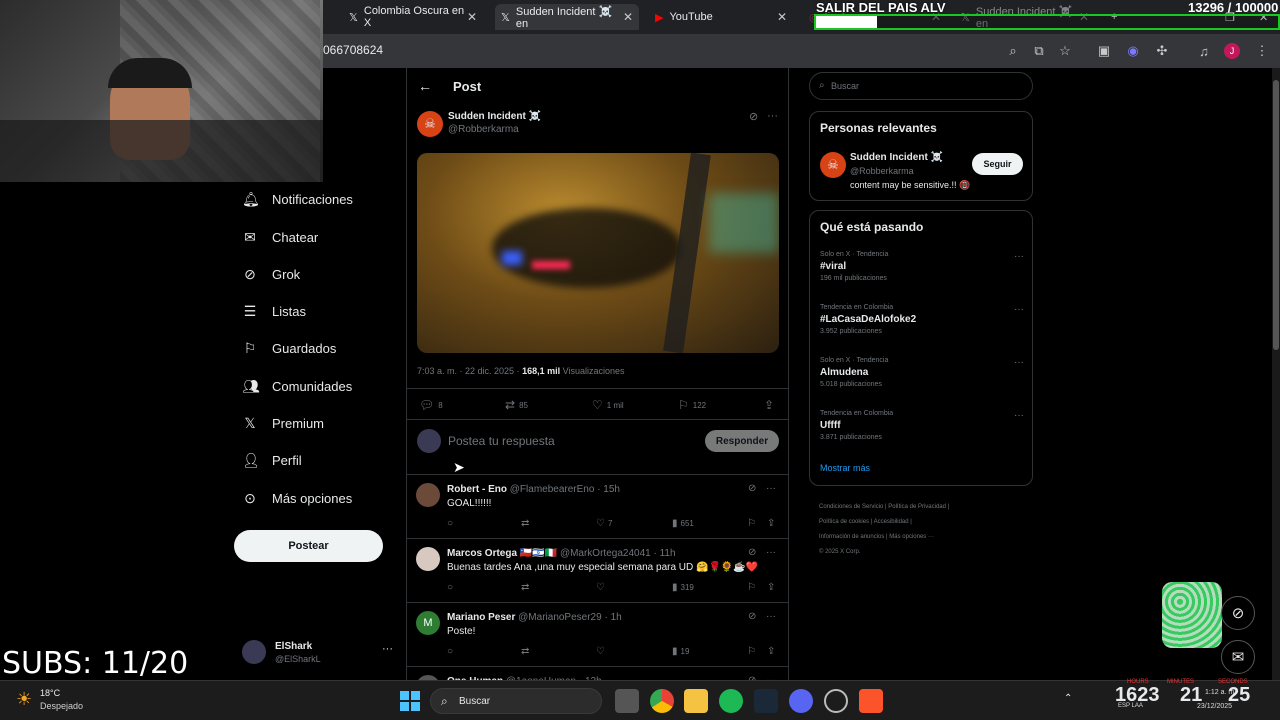  What do you see at coordinates (61, 706) in the screenshot?
I see `weather-desc: Despejado` at bounding box center [61, 706].